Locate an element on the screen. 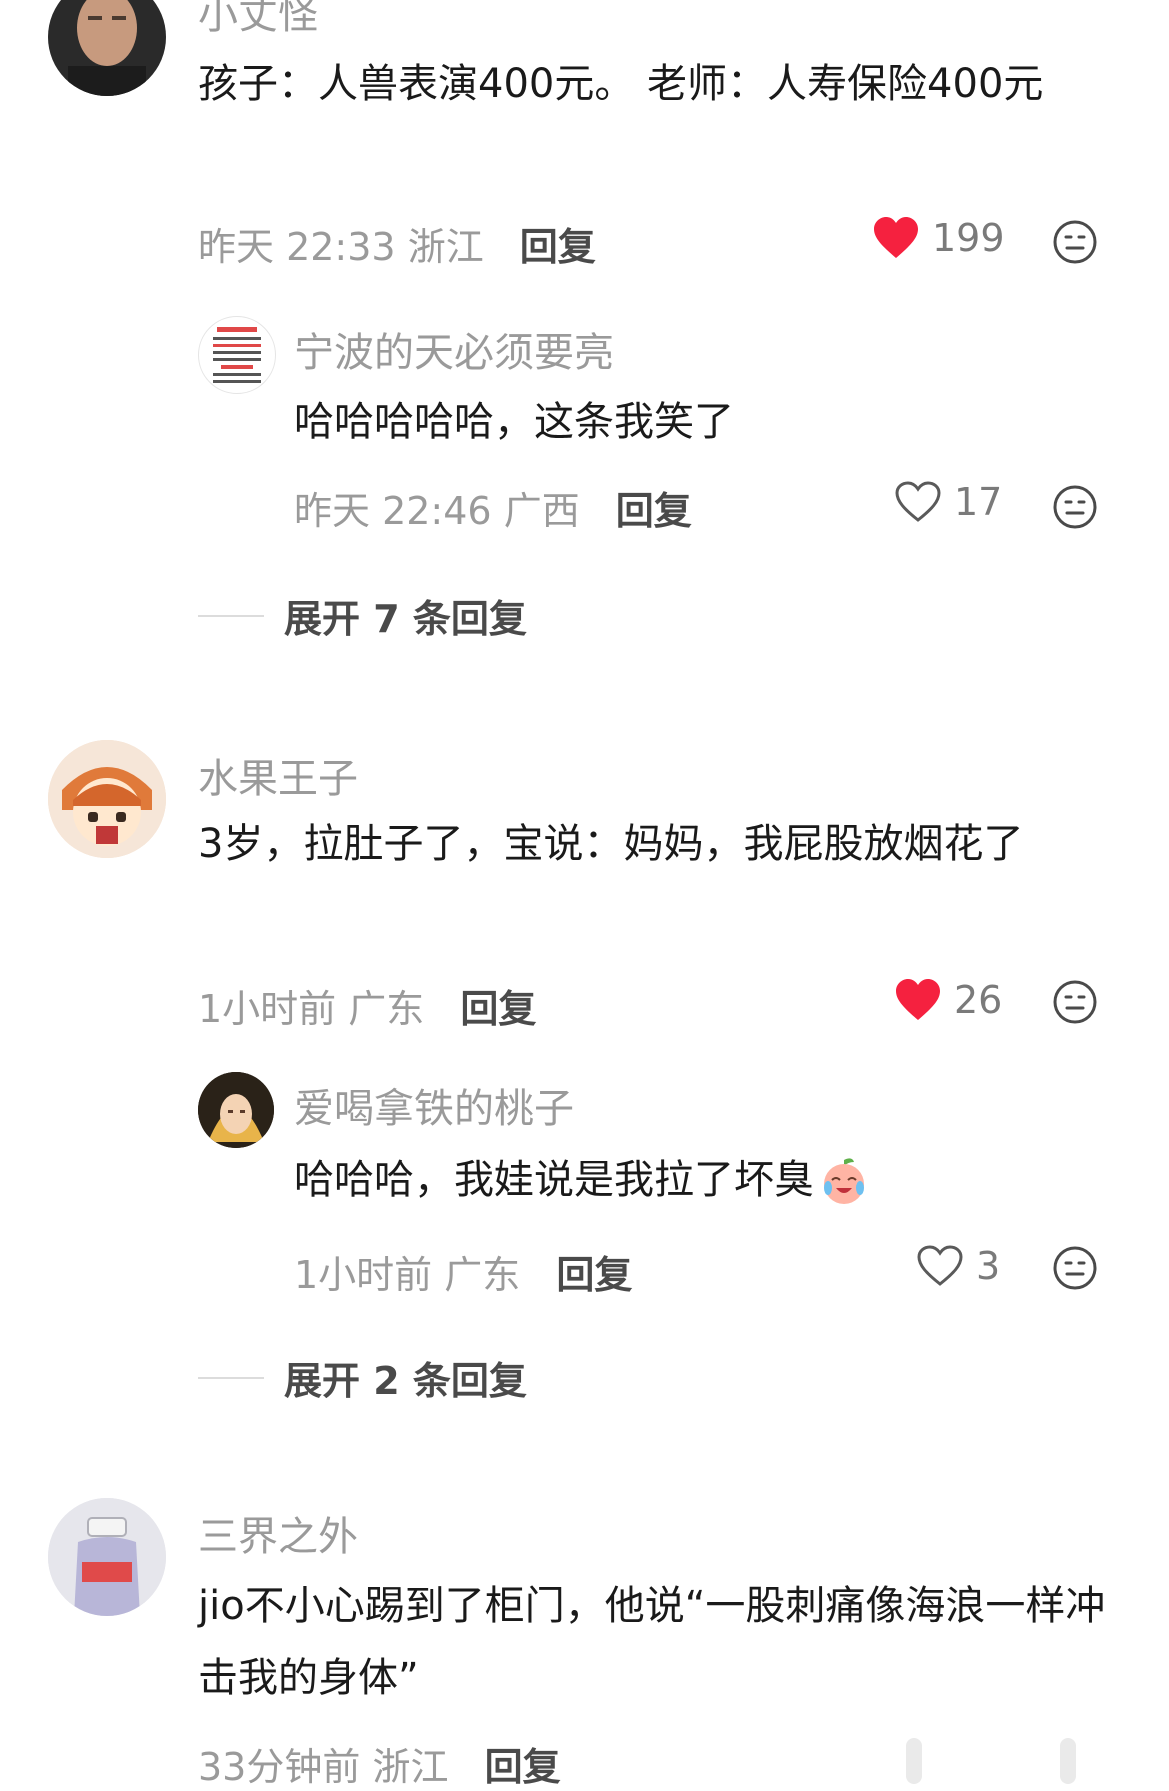  expand-replies-button: 展开 7 条回复 is located at coordinates (362, 615).